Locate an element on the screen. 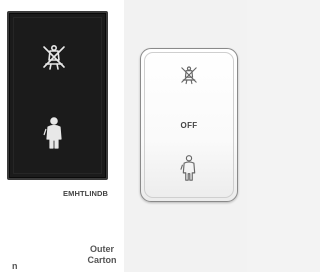  model-number-label: EMHTLINDB is located at coordinates (86, 193).